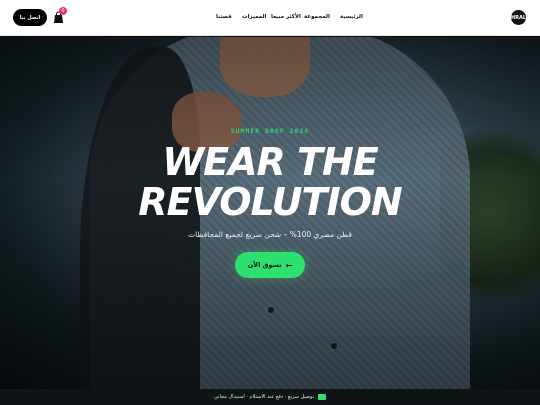  What do you see at coordinates (63, 11) in the screenshot?
I see `cart-count-badge: 0` at bounding box center [63, 11].